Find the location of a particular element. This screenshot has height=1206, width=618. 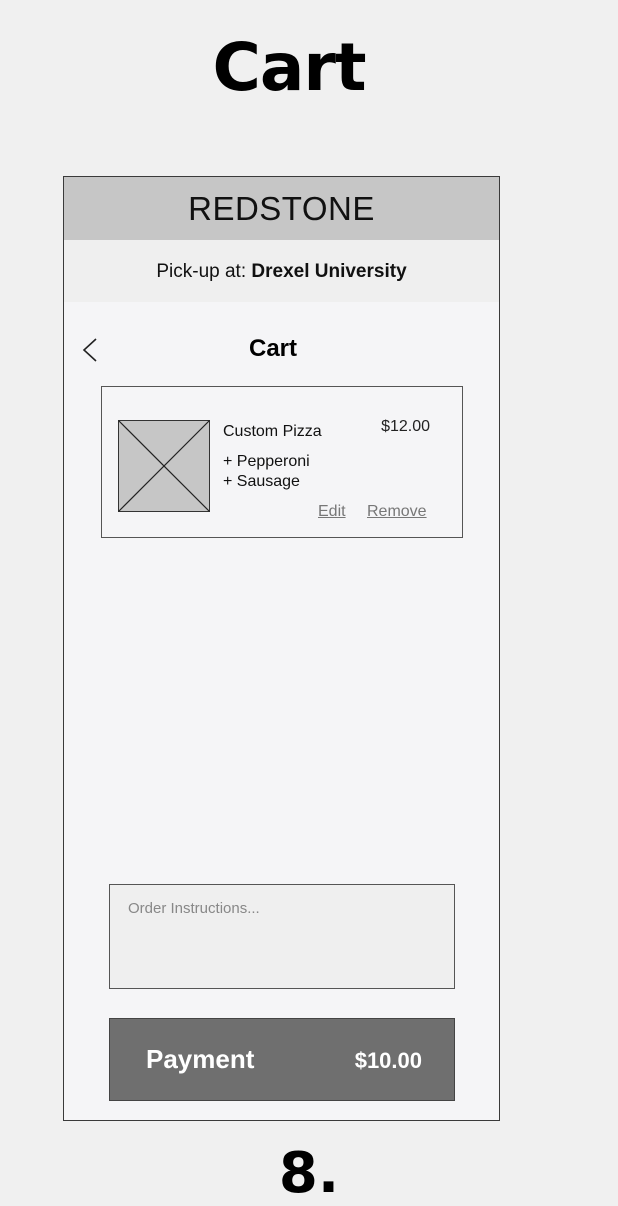

brand-header: REDSTONE is located at coordinates (281, 208).